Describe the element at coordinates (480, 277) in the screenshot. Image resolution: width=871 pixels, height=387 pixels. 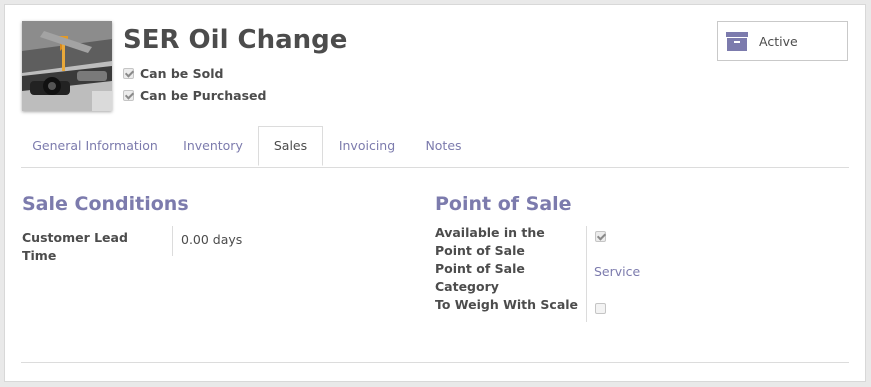
I see `pos-category-label: Point of Sale Category` at that location.